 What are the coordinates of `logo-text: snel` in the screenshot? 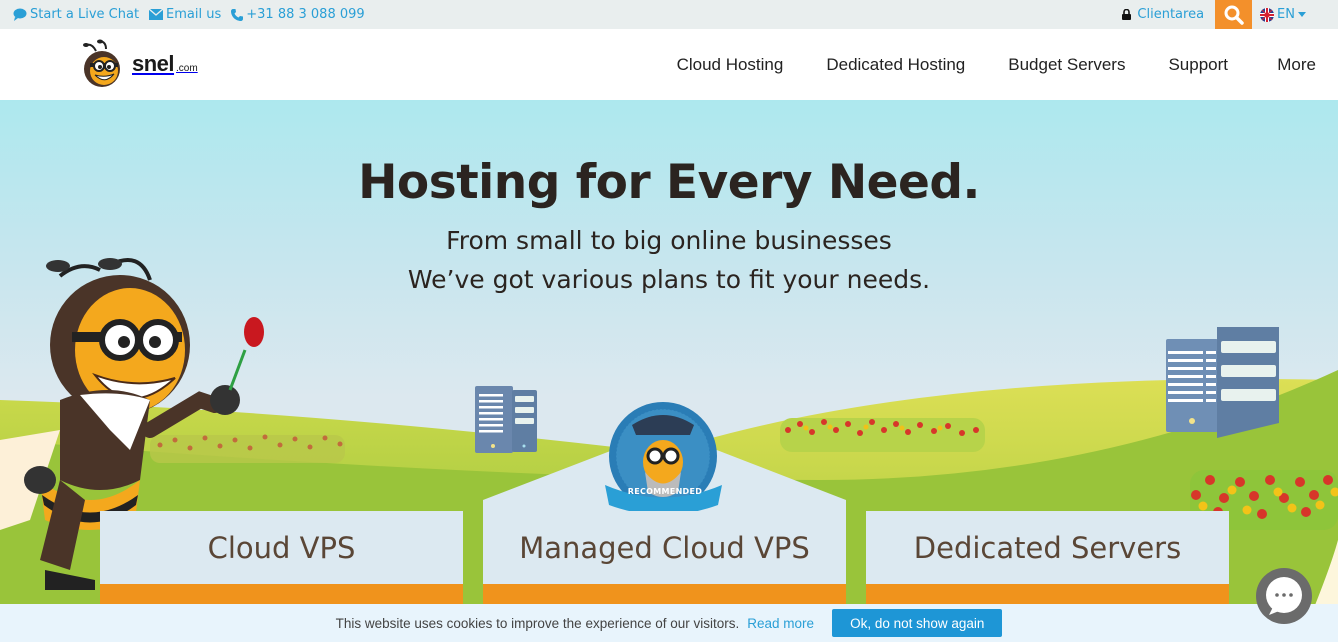 It's located at (153, 63).